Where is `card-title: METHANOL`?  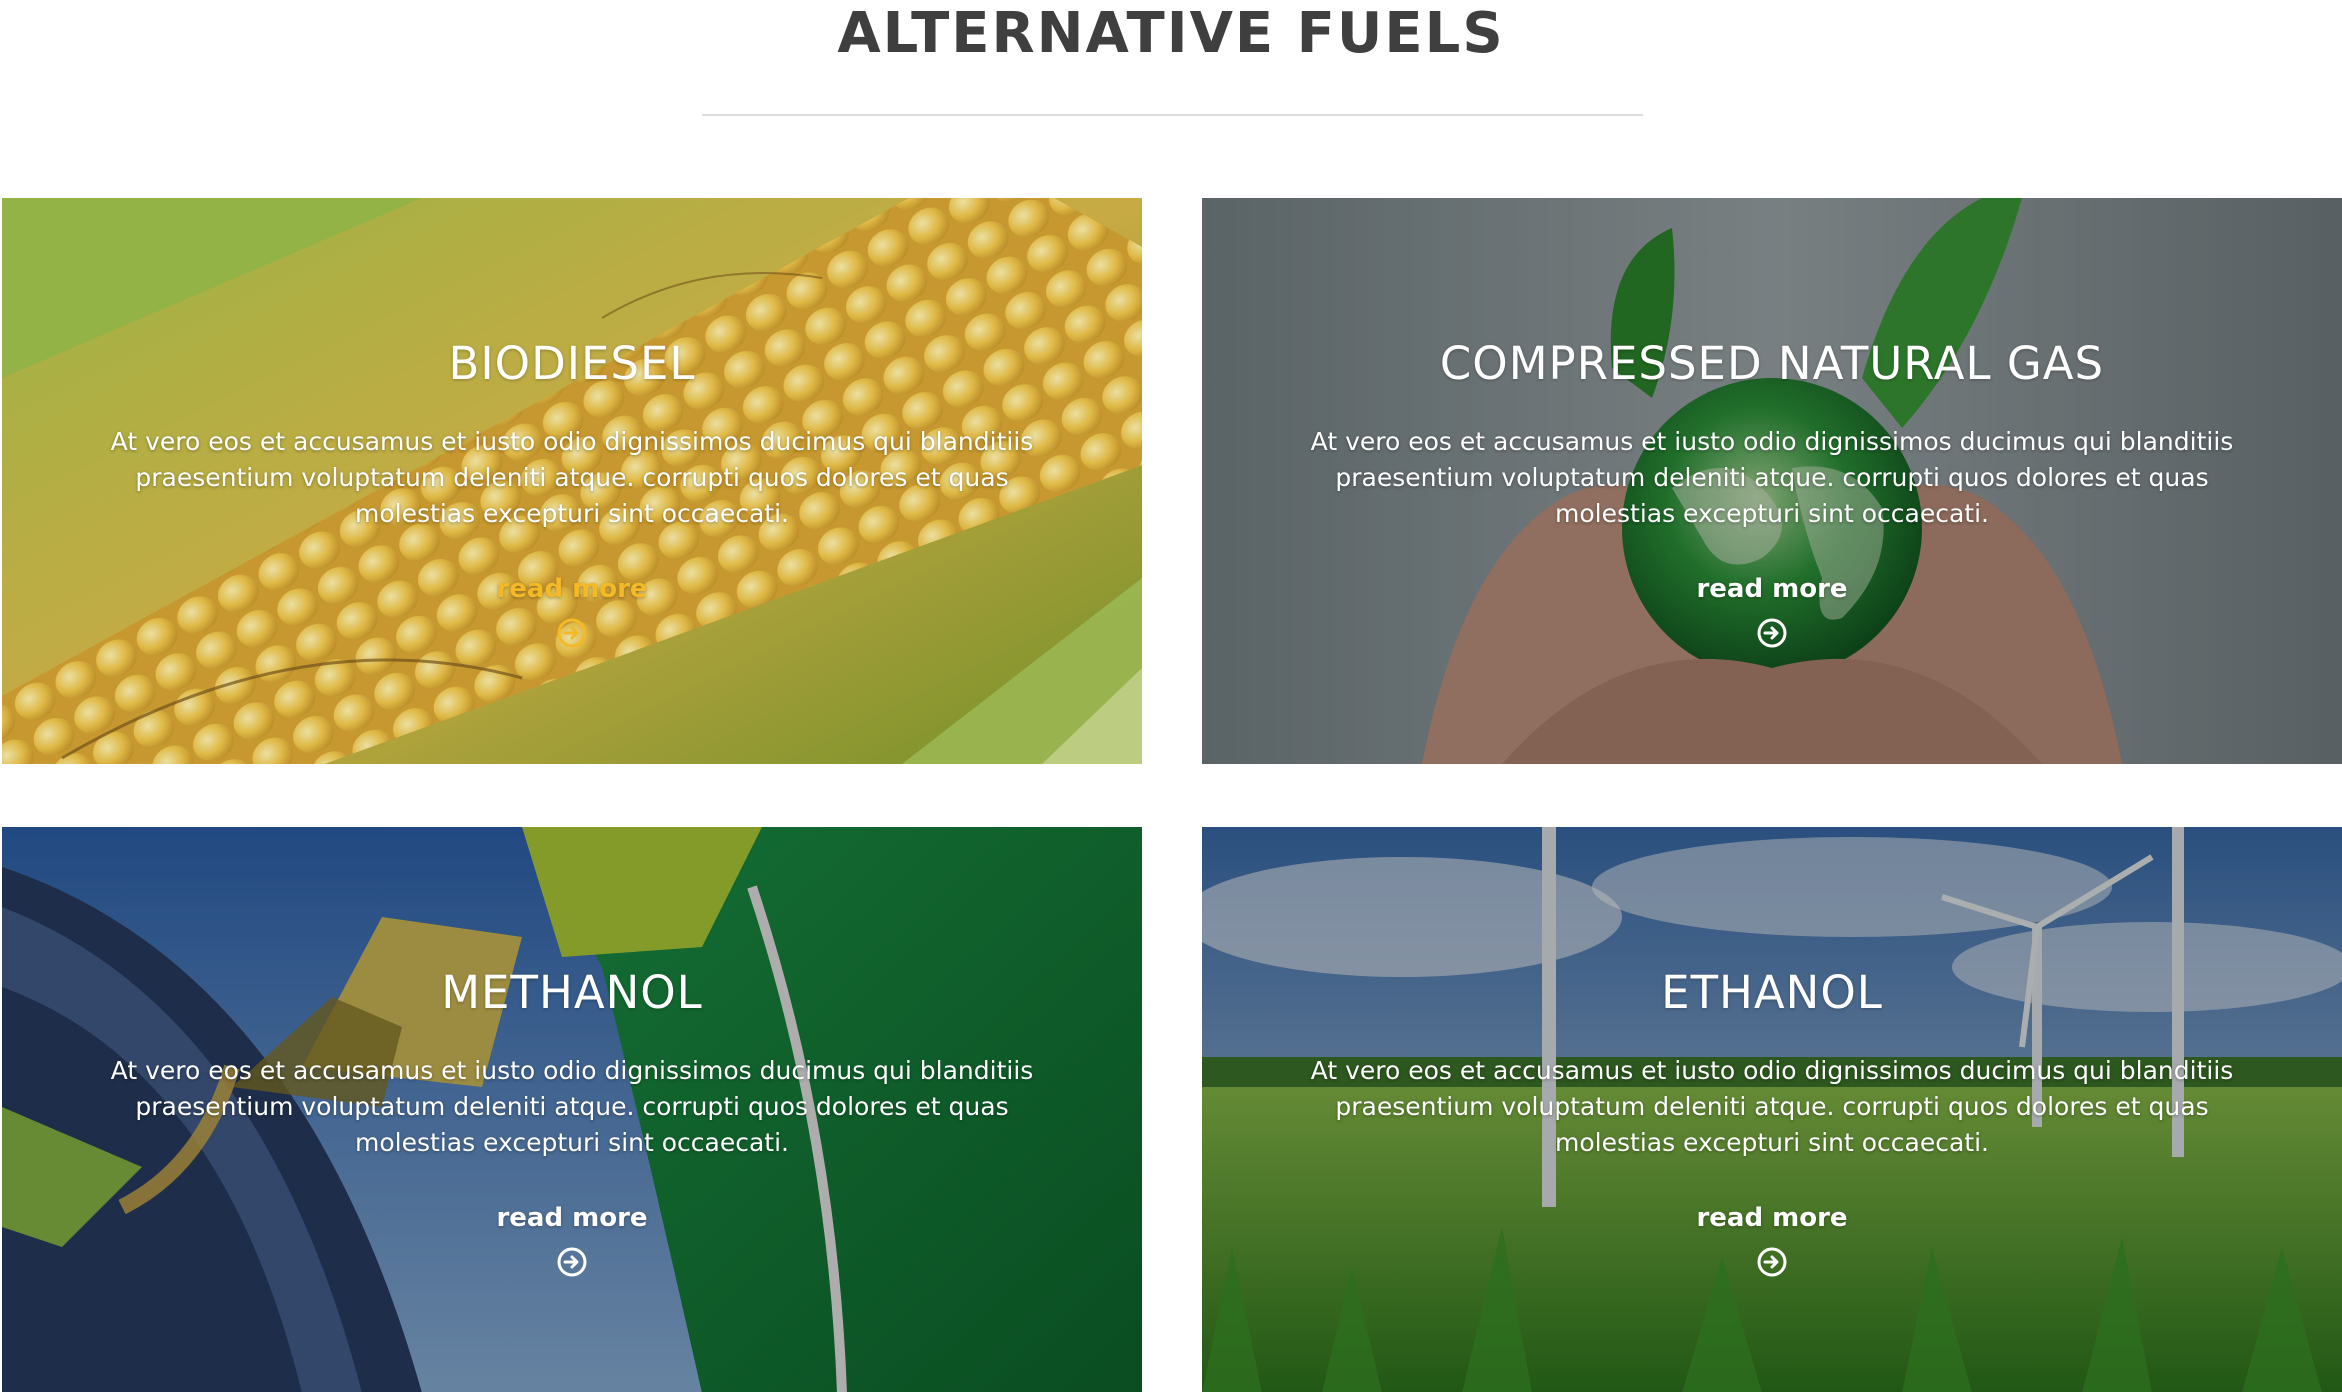 card-title: METHANOL is located at coordinates (572, 992).